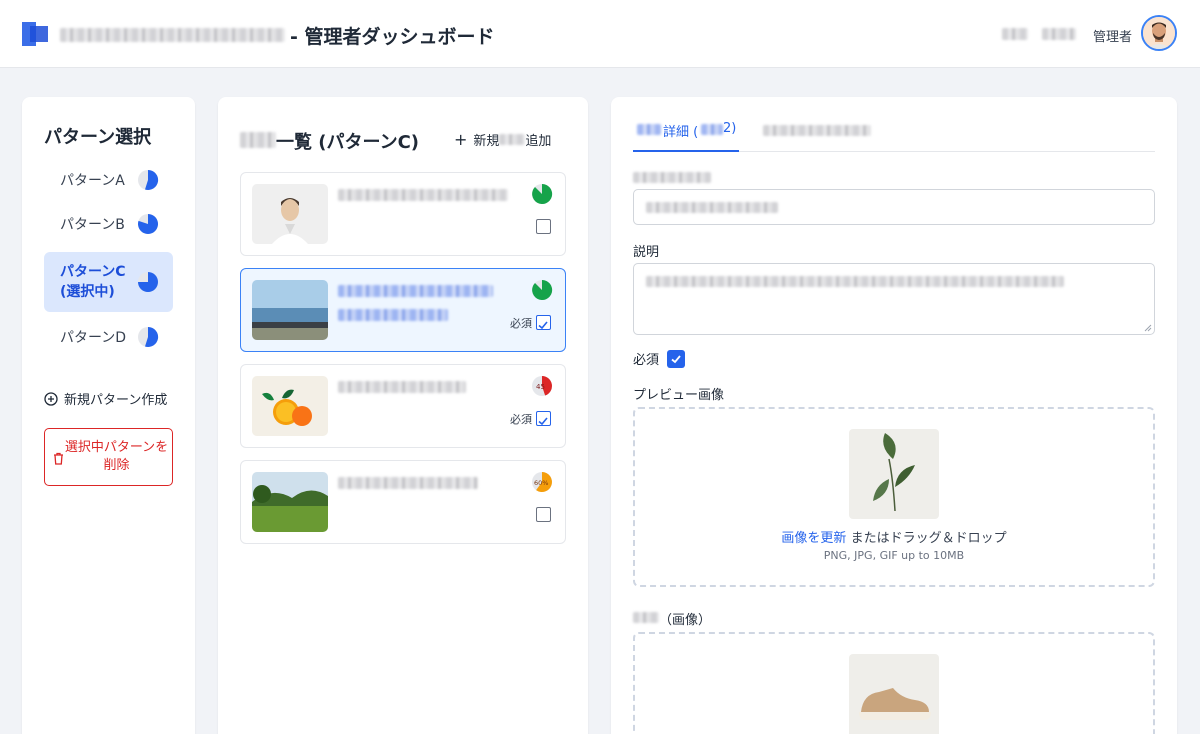 Image resolution: width=1200 pixels, height=734 pixels. I want to click on leaf-preview-image, so click(894, 474).